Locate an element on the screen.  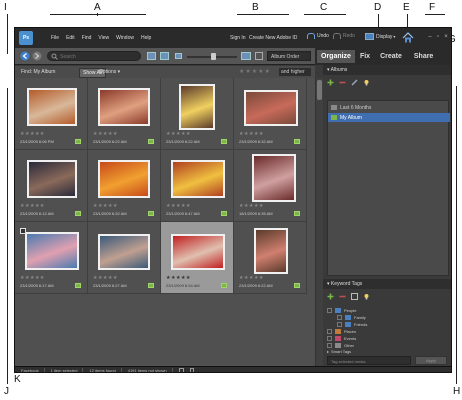
panel-toggle-icon is located at coordinates (181, 370).